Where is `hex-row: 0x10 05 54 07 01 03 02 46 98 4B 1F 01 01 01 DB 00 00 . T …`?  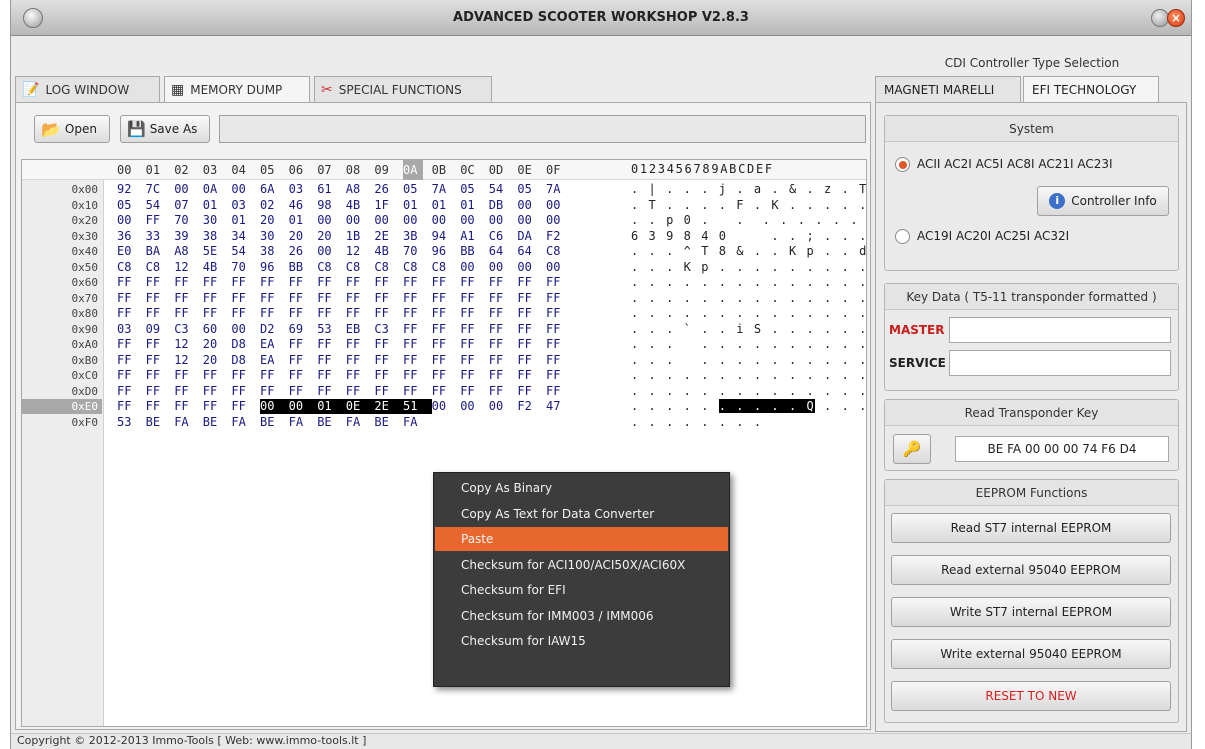 hex-row: 0x10 05 54 07 01 03 02 46 98 4B 1F 01 01 01 DB 00 00 . T … is located at coordinates (444, 205).